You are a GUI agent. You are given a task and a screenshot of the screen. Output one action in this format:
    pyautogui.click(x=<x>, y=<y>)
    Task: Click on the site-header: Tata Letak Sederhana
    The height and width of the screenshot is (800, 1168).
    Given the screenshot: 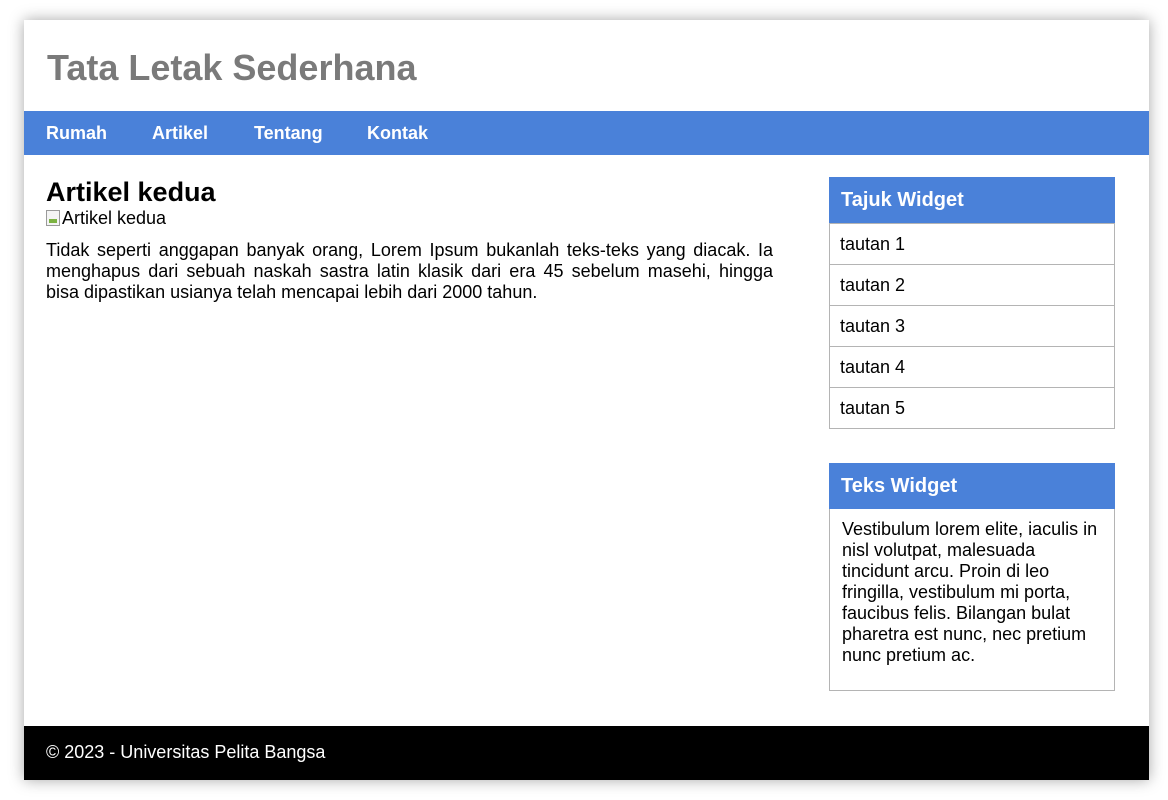 What is the action you would take?
    pyautogui.click(x=586, y=65)
    